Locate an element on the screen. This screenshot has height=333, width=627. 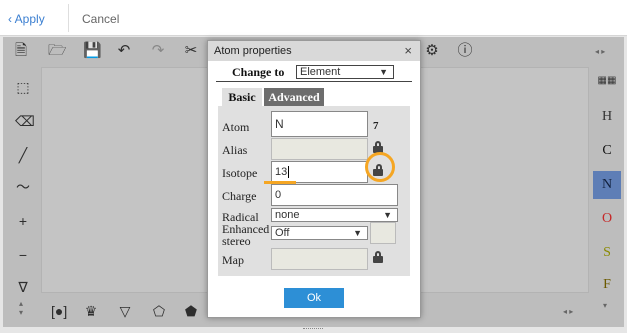
redo-icon: ↷ is located at coordinates (158, 51).